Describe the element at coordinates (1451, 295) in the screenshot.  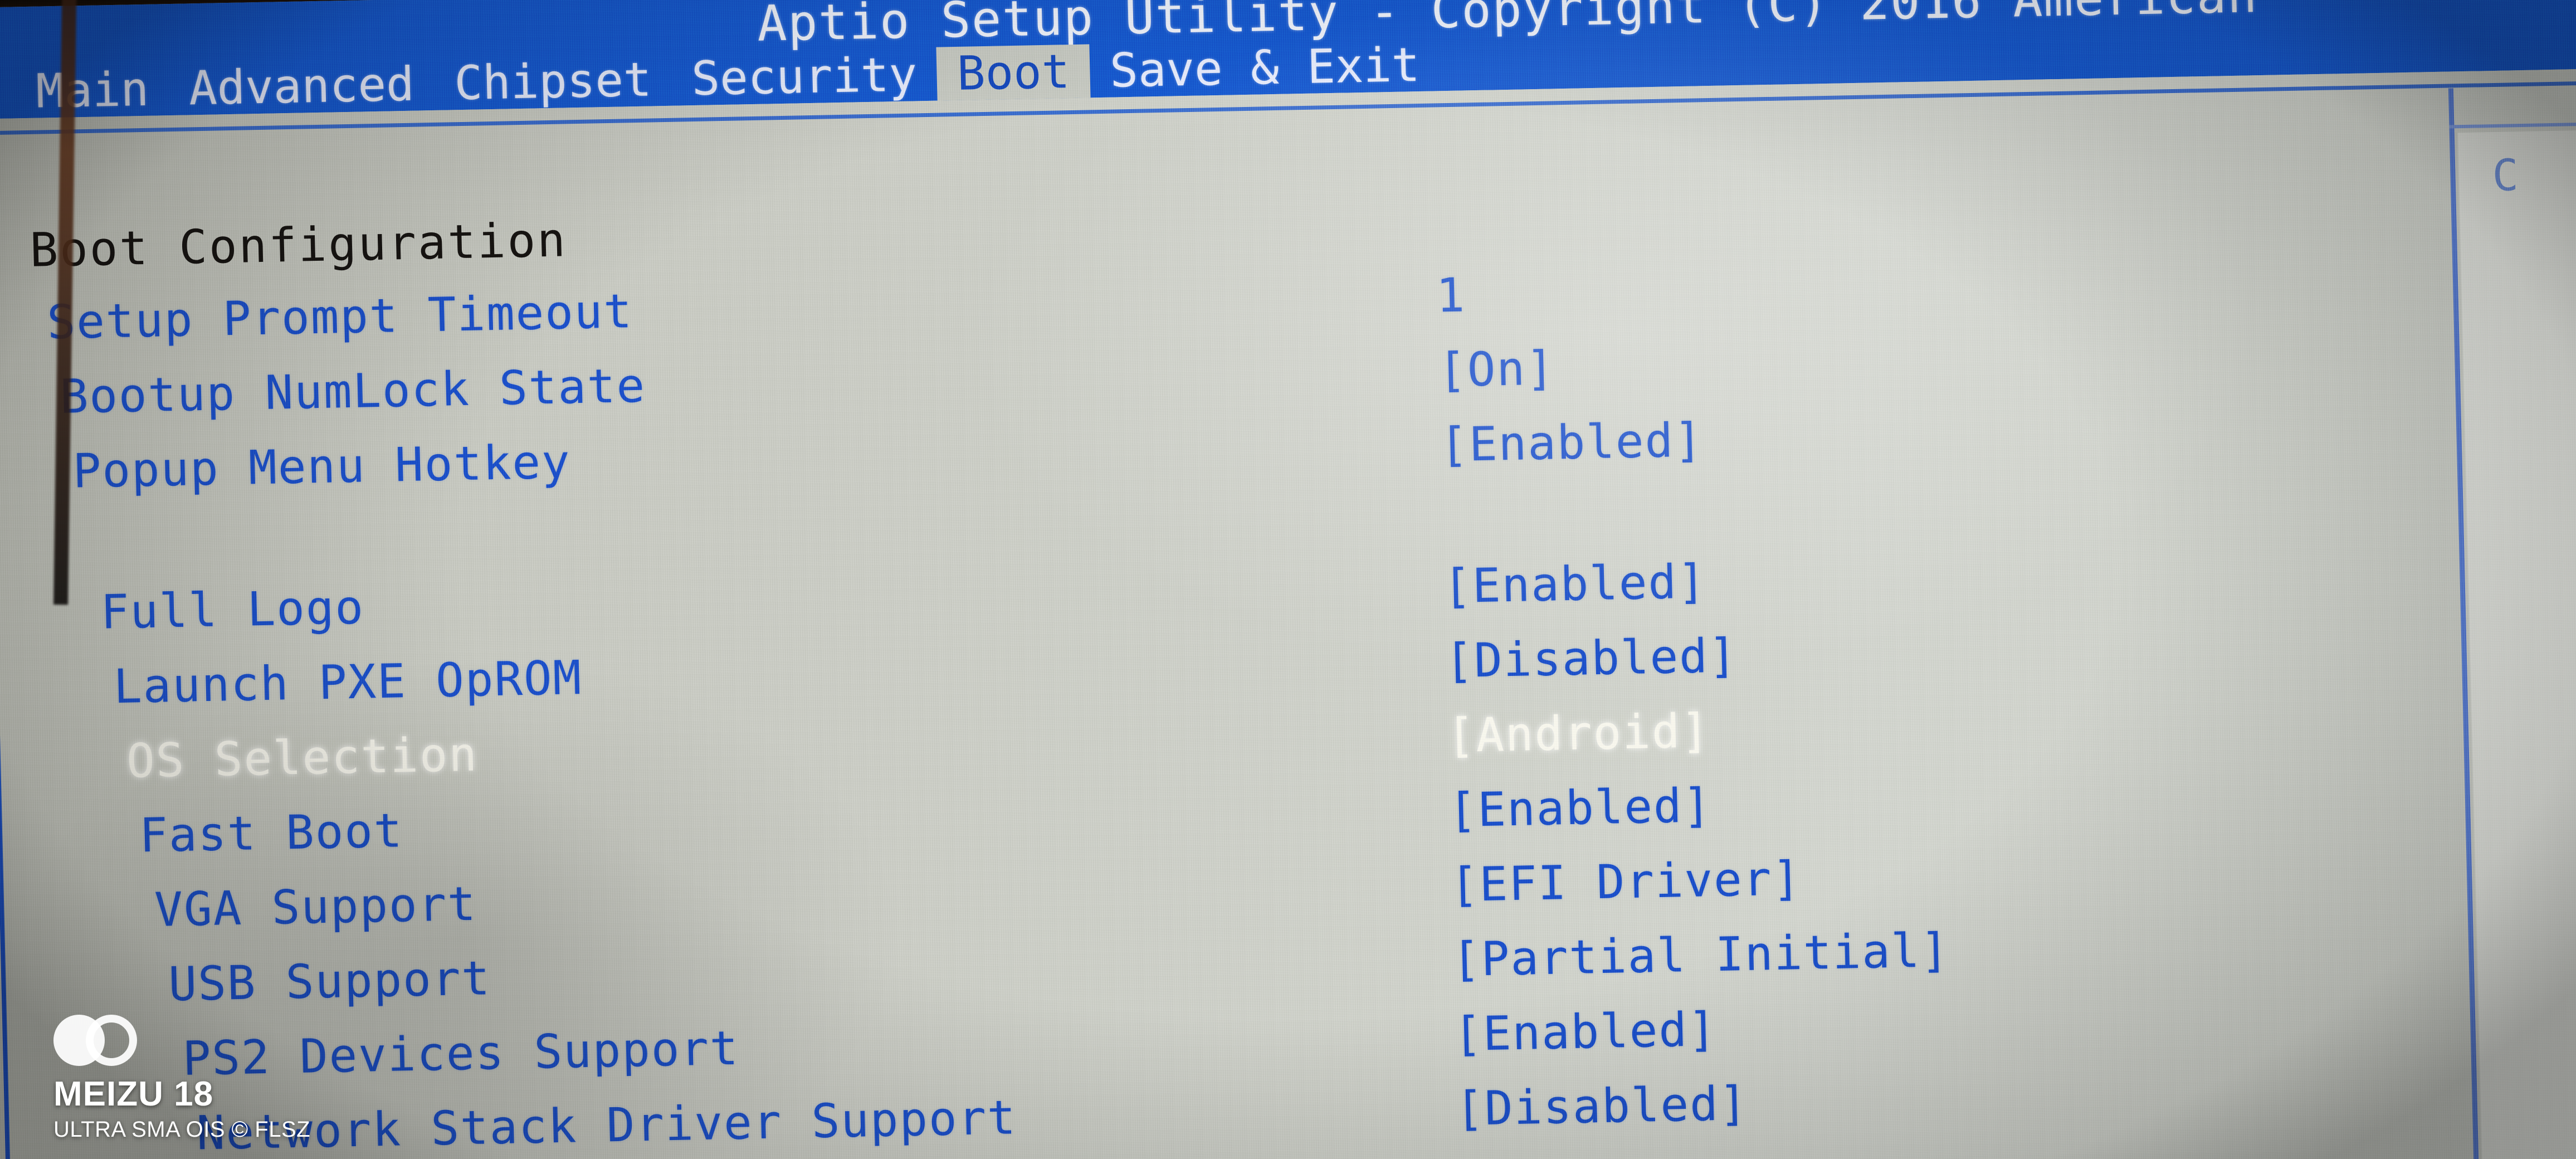
I see `setting-value: 1` at that location.